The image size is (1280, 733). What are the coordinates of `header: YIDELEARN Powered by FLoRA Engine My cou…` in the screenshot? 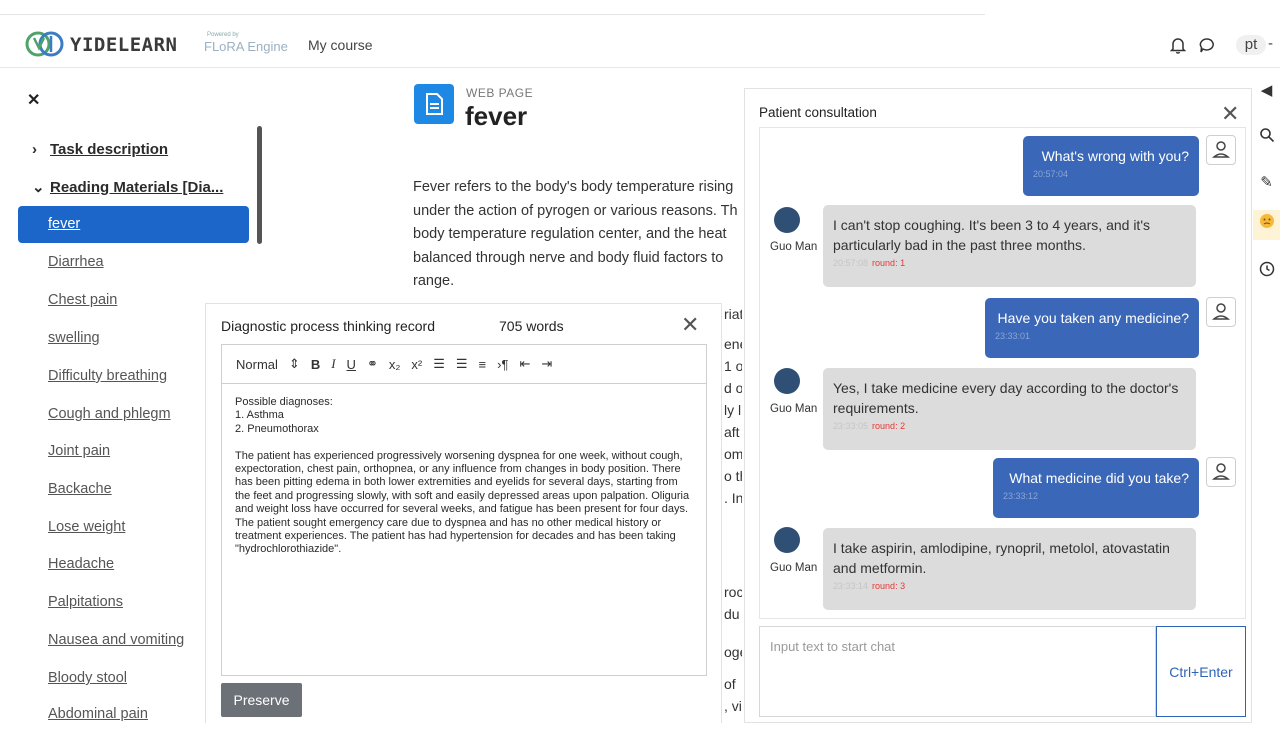 It's located at (640, 45).